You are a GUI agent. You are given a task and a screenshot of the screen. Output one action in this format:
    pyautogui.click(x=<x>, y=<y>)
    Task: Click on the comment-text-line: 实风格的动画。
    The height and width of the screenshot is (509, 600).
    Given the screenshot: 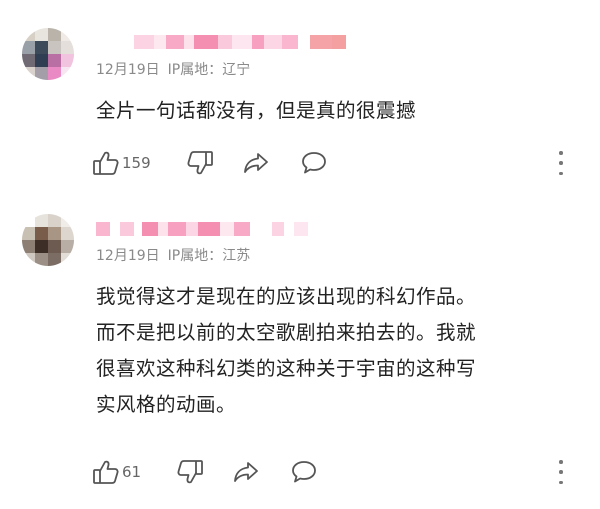 What is the action you would take?
    pyautogui.click(x=166, y=404)
    